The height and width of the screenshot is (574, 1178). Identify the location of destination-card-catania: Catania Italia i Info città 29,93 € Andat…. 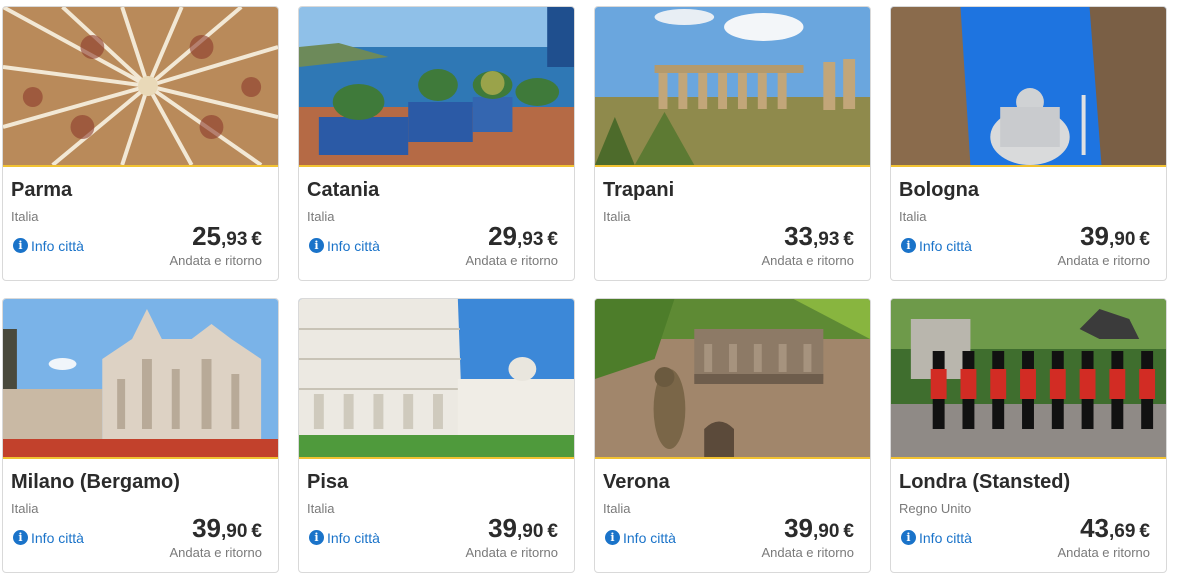
(436, 143).